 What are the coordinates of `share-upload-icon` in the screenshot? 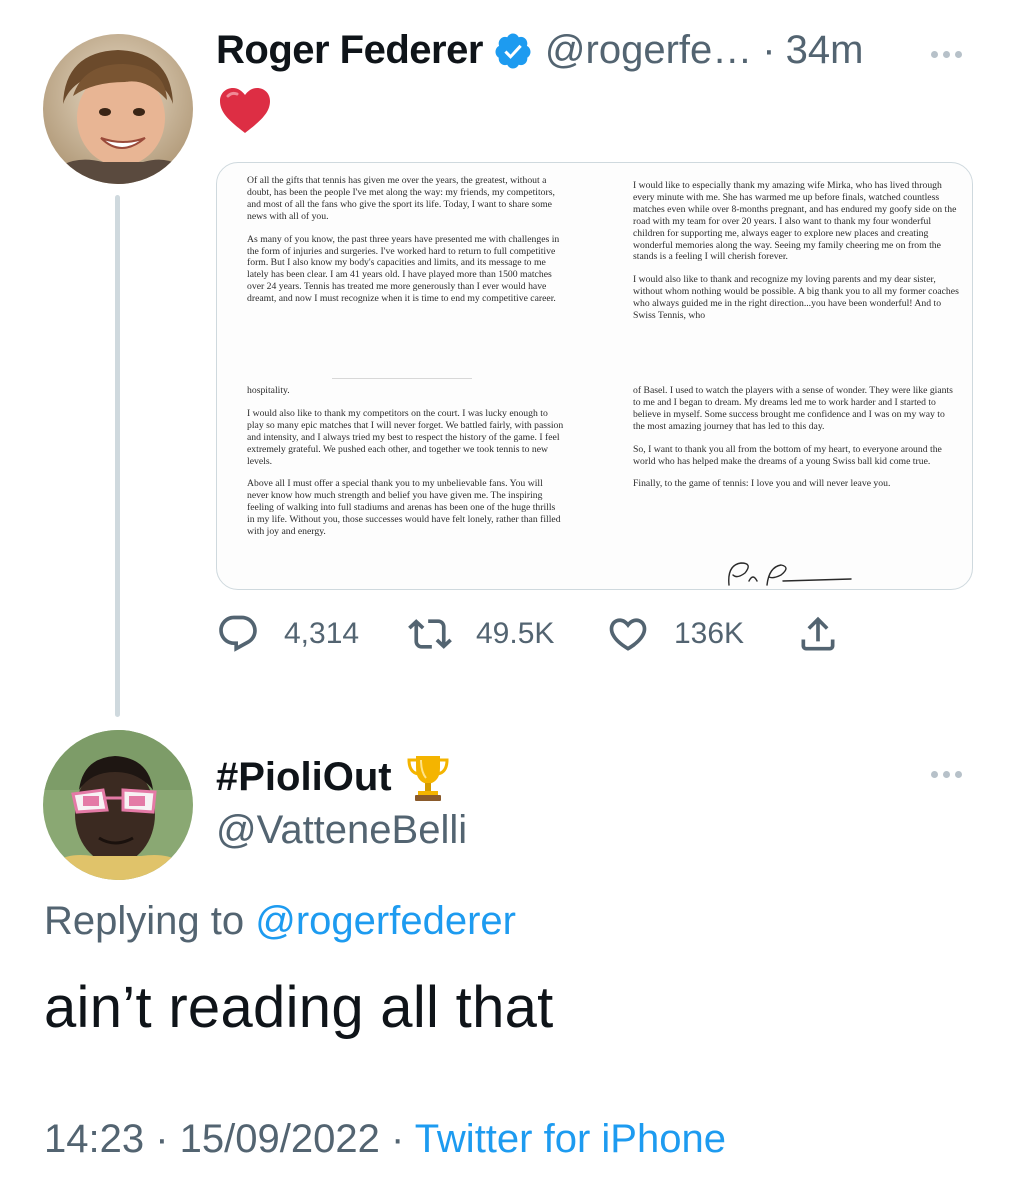 It's located at (818, 633).